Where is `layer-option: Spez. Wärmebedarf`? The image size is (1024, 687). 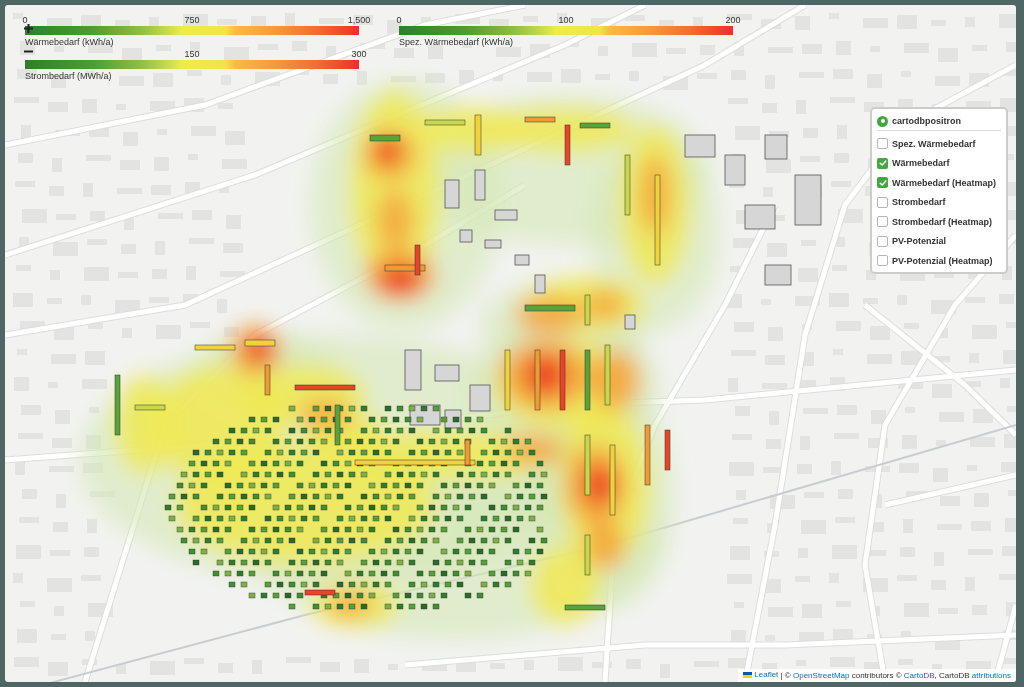
layer-option: Spez. Wärmebedarf is located at coordinates (939, 144).